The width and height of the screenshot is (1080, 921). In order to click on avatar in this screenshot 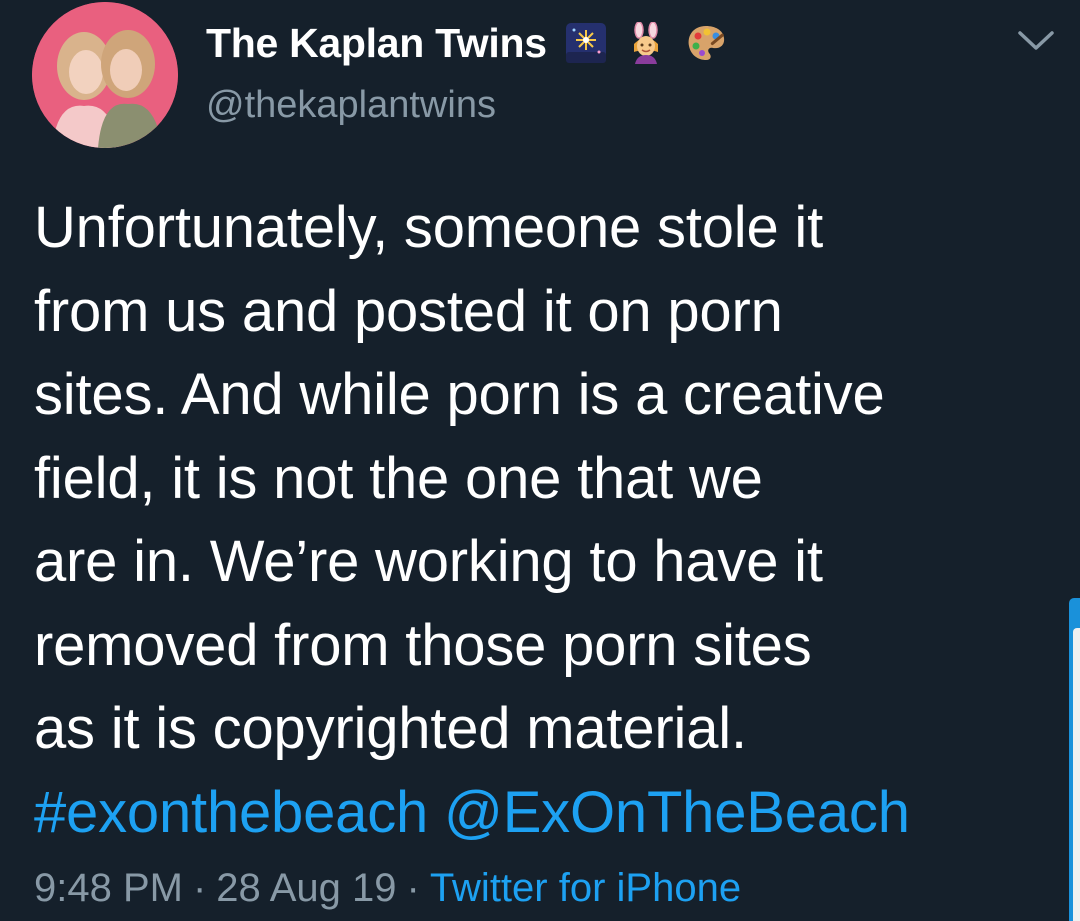, I will do `click(105, 75)`.